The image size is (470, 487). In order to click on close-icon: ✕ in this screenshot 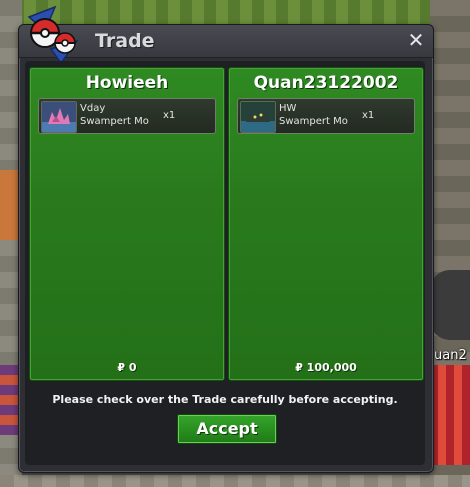, I will do `click(416, 40)`.